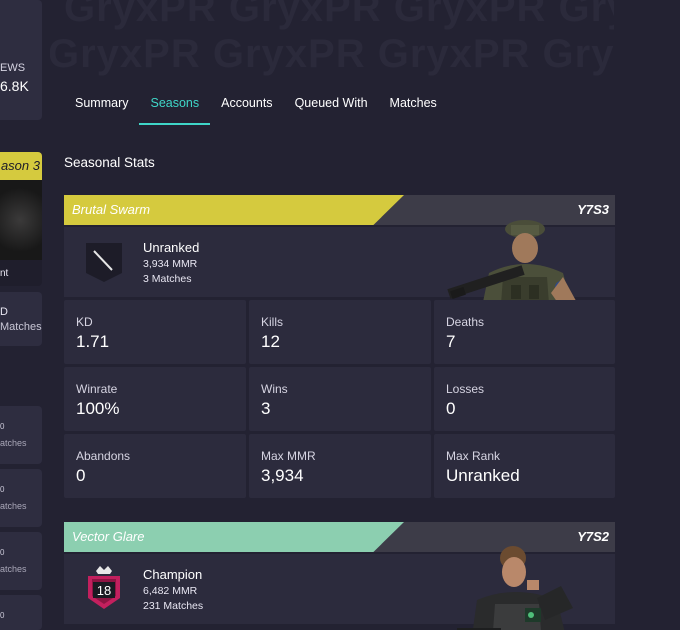 The height and width of the screenshot is (630, 680). Describe the element at coordinates (288, 456) in the screenshot. I see `stat-label: Max MMR` at that location.